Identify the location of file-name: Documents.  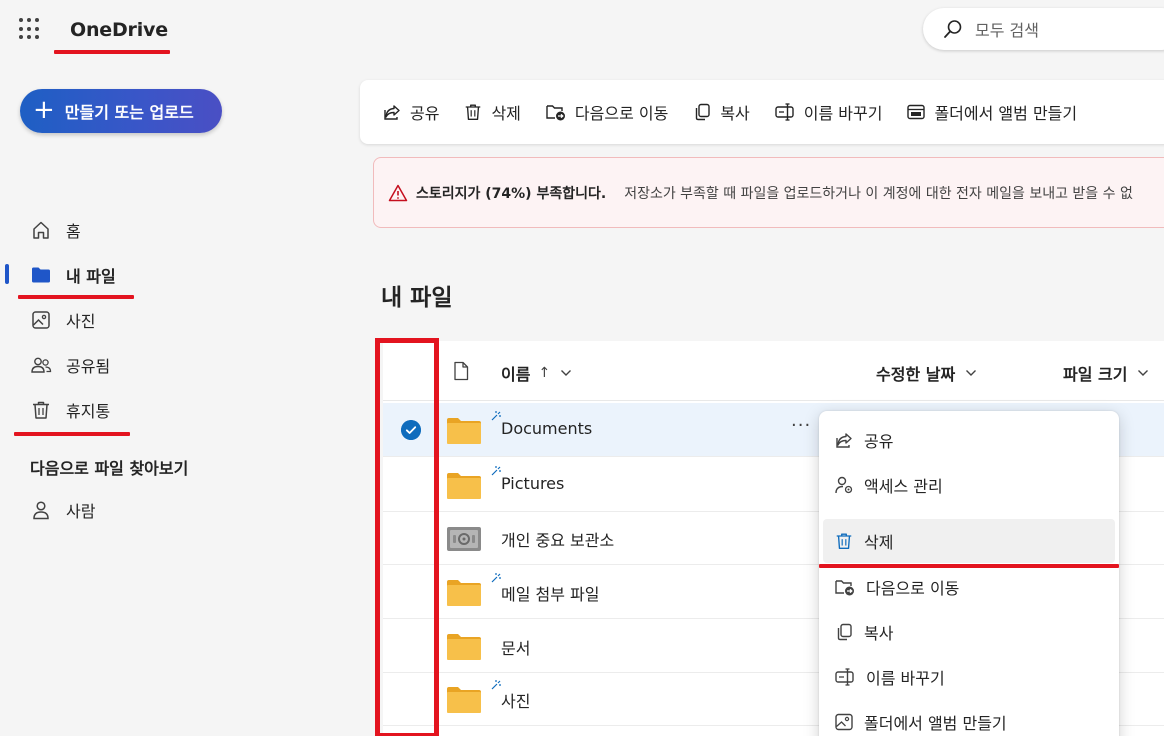
(546, 428).